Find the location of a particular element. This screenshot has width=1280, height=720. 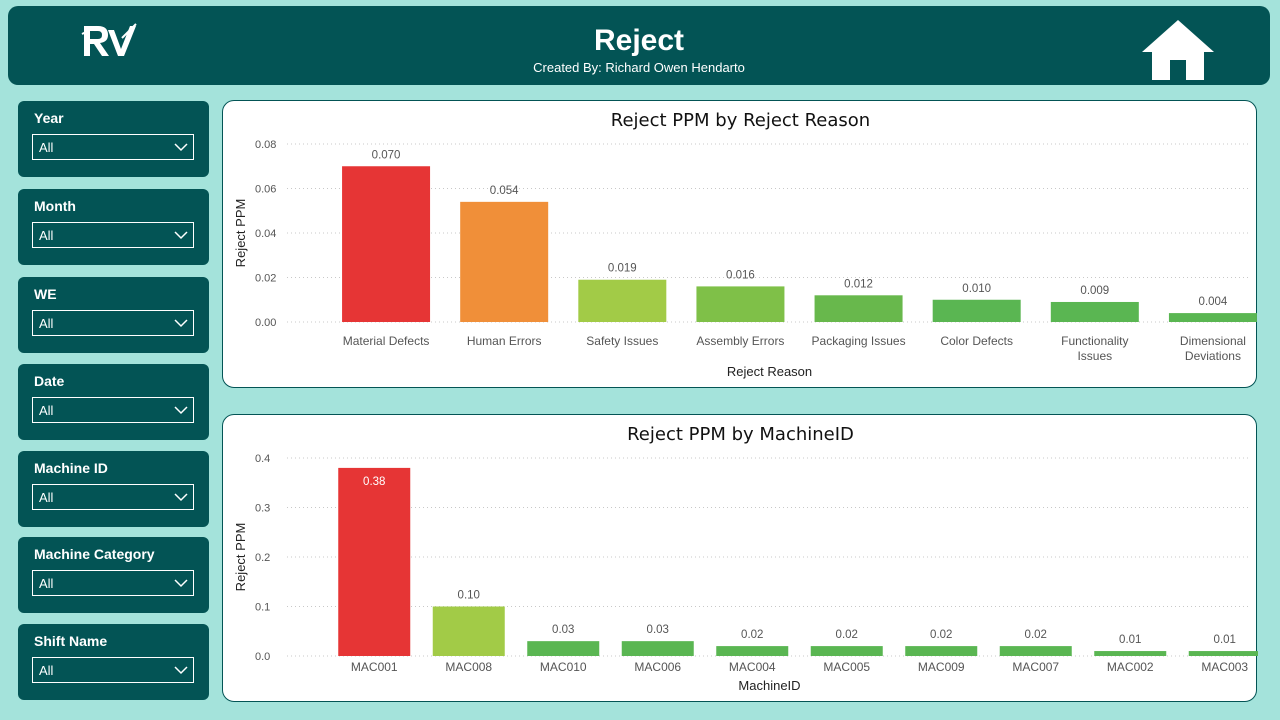

x-tick-label: MAC003 is located at coordinates (1224, 667).